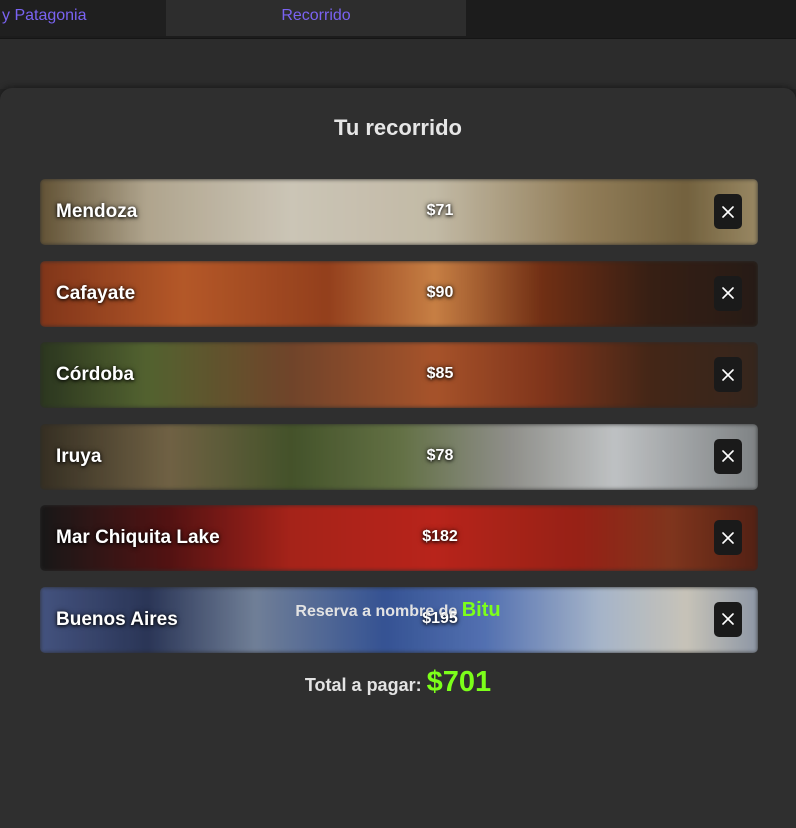 Image resolution: width=796 pixels, height=828 pixels. What do you see at coordinates (440, 374) in the screenshot?
I see `destination-price: $85` at bounding box center [440, 374].